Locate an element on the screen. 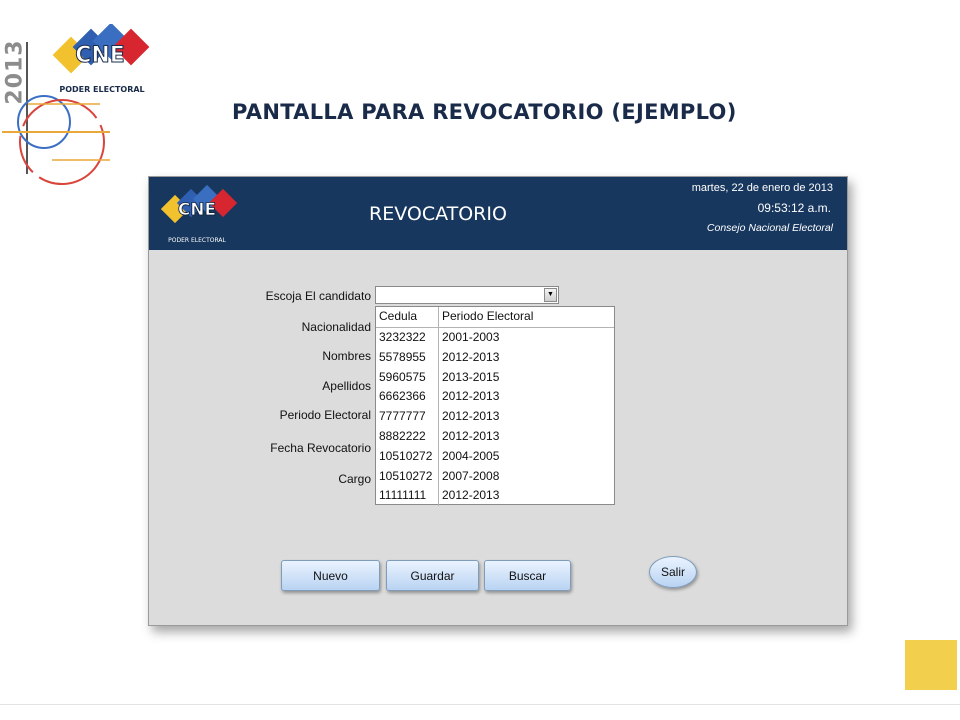 This screenshot has height=720, width=960. salir-button: Salir is located at coordinates (673, 572).